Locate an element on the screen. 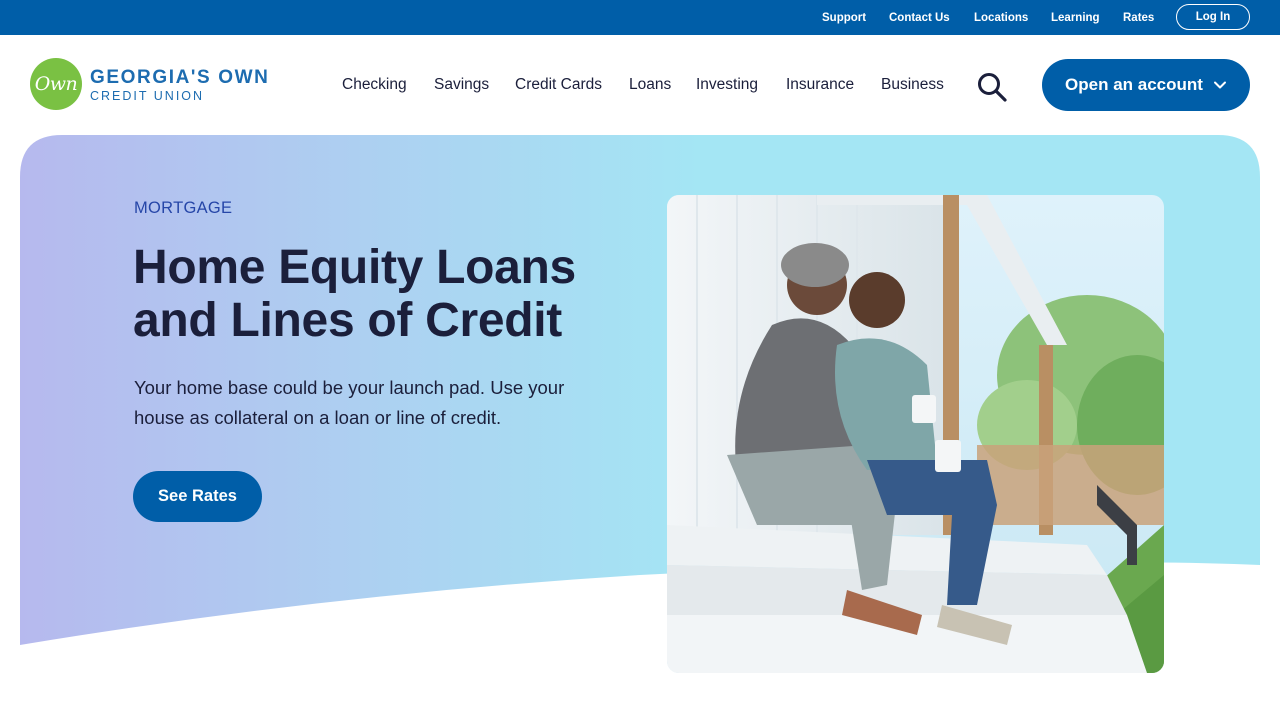  search-icon is located at coordinates (992, 87).